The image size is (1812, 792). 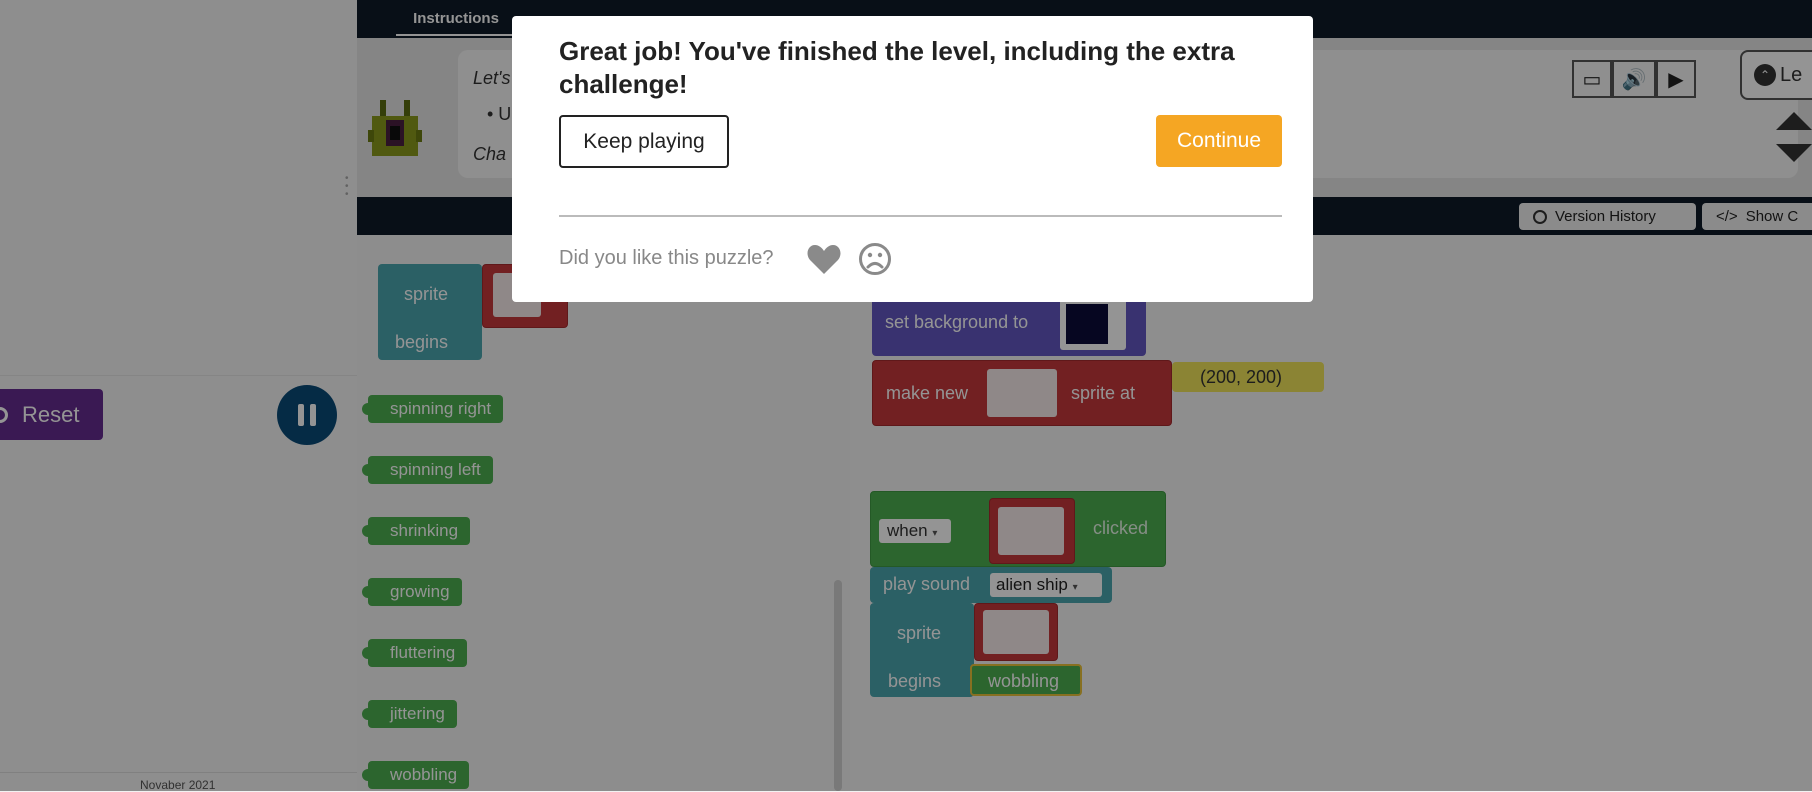 What do you see at coordinates (644, 141) in the screenshot?
I see `keep-playing-button: Keep playing` at bounding box center [644, 141].